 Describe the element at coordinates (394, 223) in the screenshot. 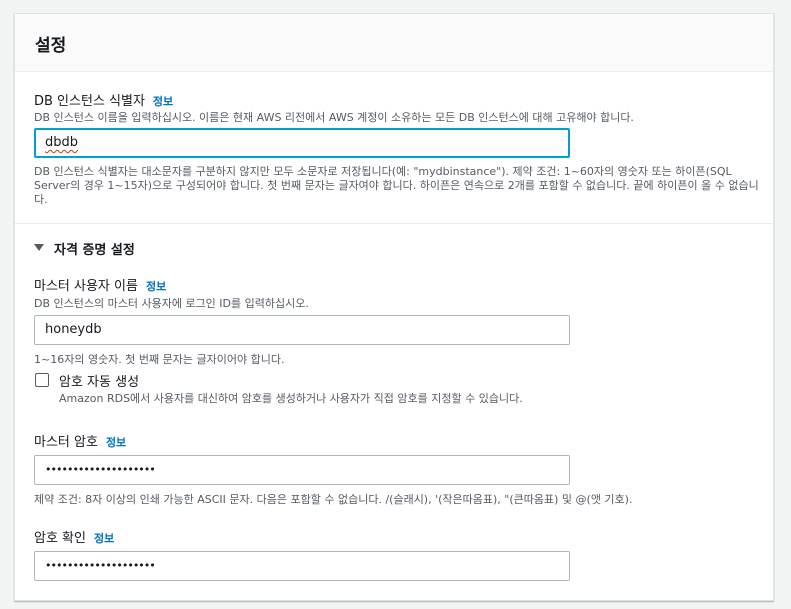

I see `section-divider` at that location.